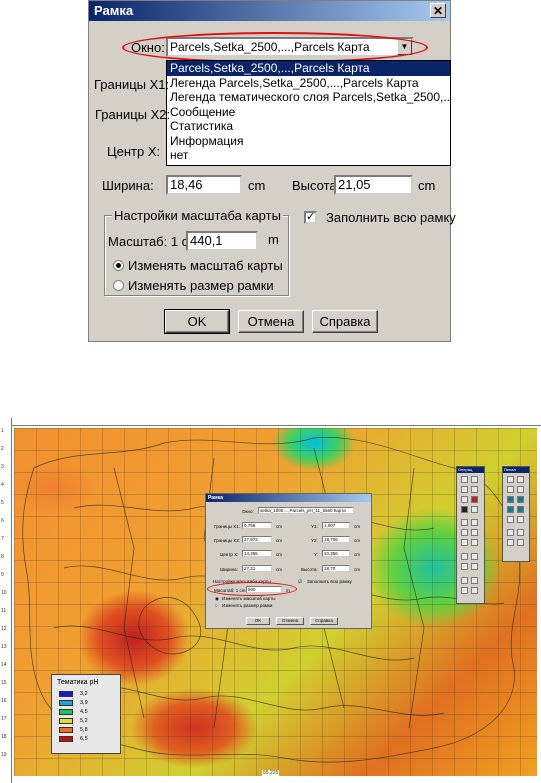  Describe the element at coordinates (427, 185) in the screenshot. I see `height-unit: cm` at that location.